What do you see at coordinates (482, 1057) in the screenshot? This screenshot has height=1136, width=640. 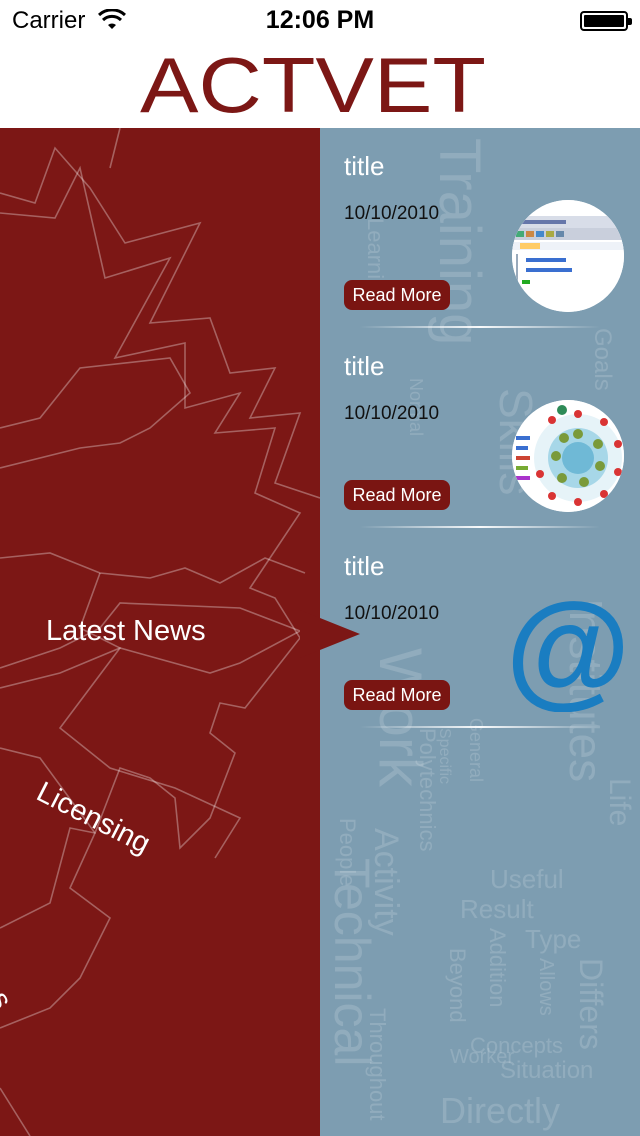 I see `bg-word: Worker` at bounding box center [482, 1057].